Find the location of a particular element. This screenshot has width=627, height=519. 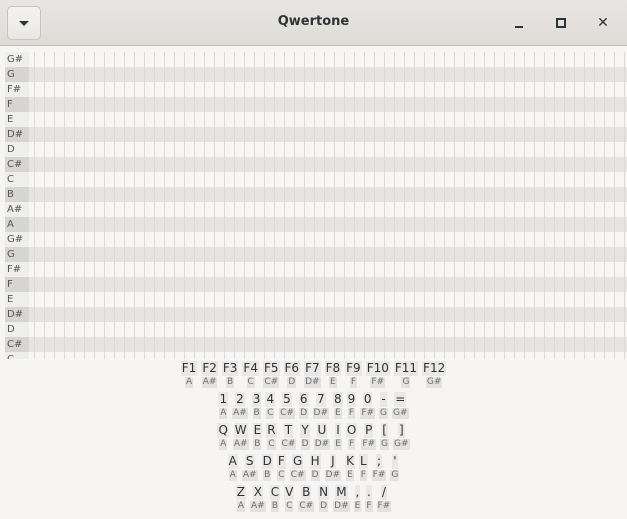

key: U D# is located at coordinates (322, 436).